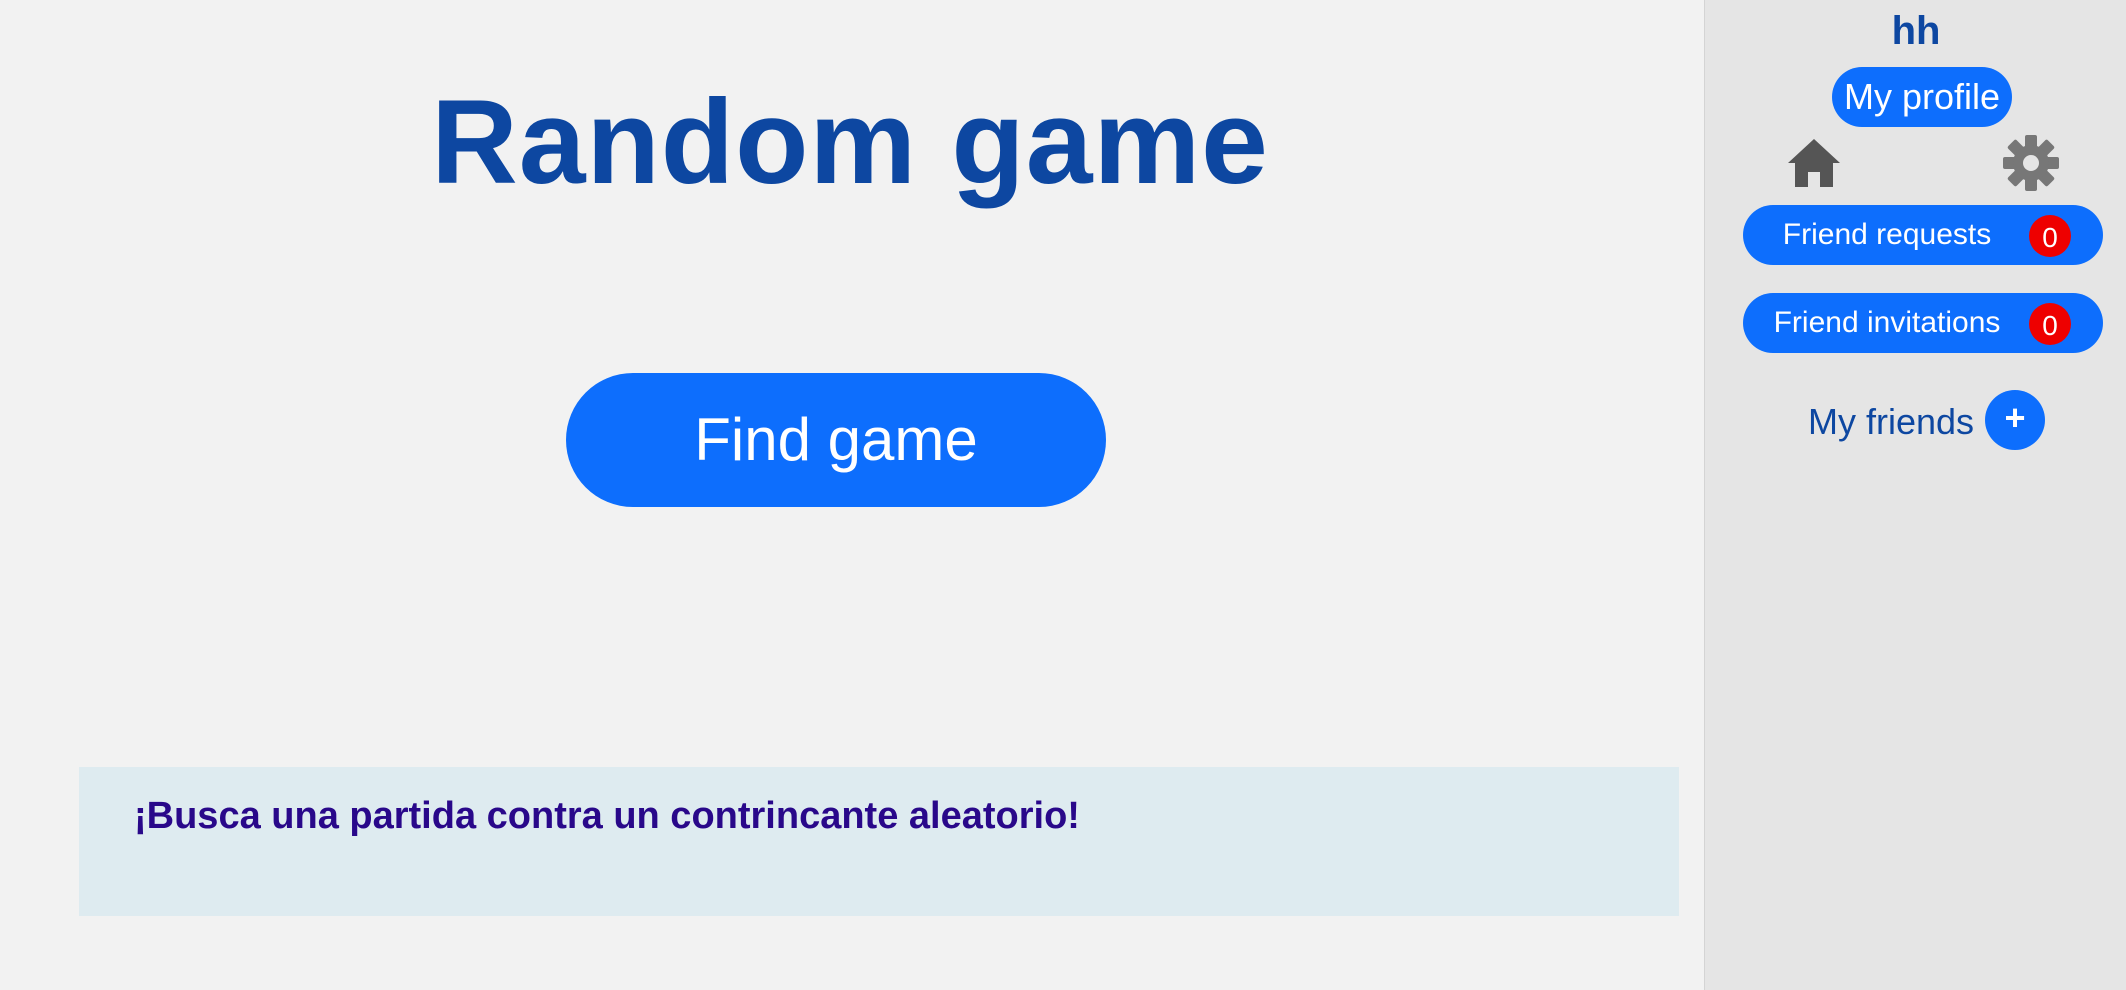  Describe the element at coordinates (1887, 234) in the screenshot. I see `friend-requests-label: Friend requests` at that location.